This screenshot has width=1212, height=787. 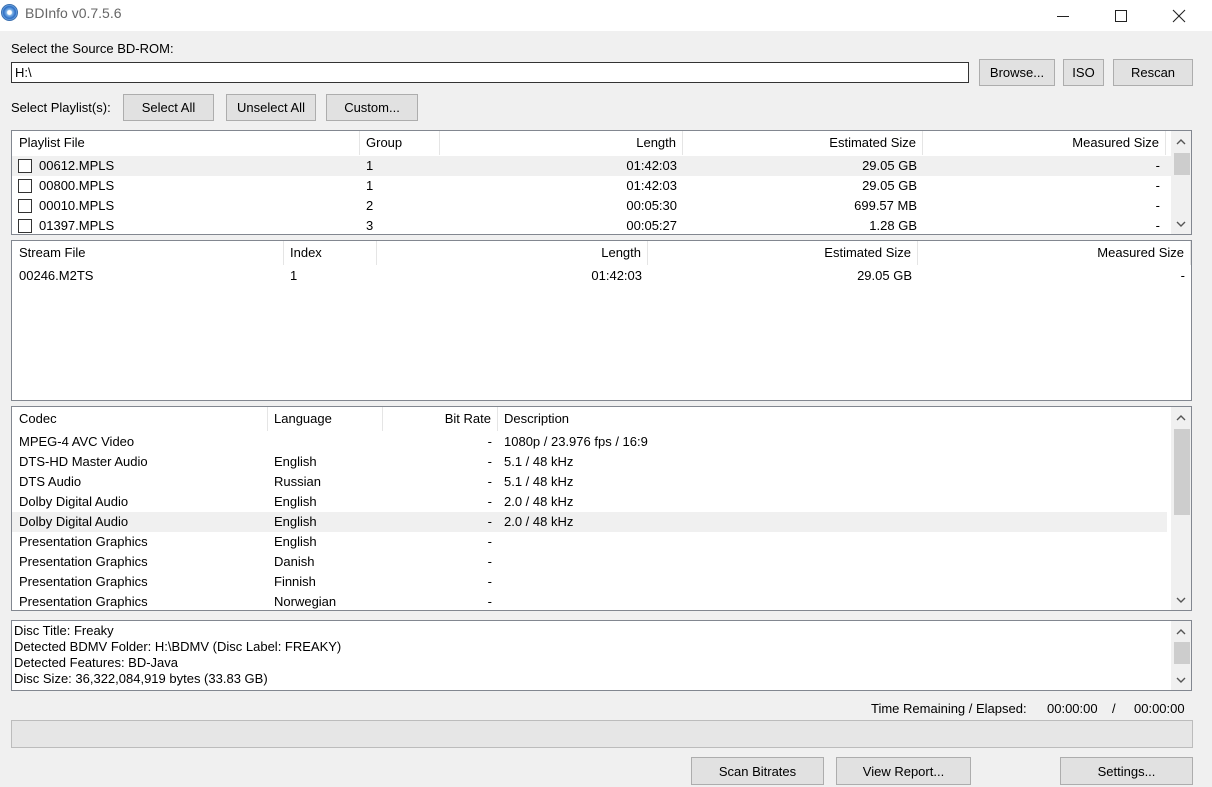 What do you see at coordinates (1182, 275) in the screenshot?
I see `stream-measured-size-cell: -` at bounding box center [1182, 275].